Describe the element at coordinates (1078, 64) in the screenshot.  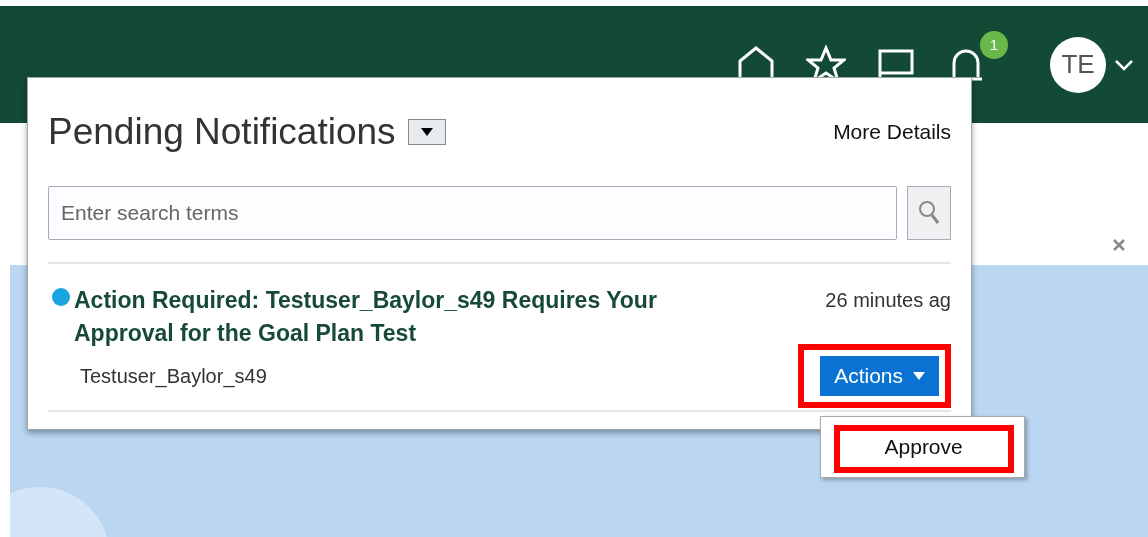
I see `user-avatar: TE` at that location.